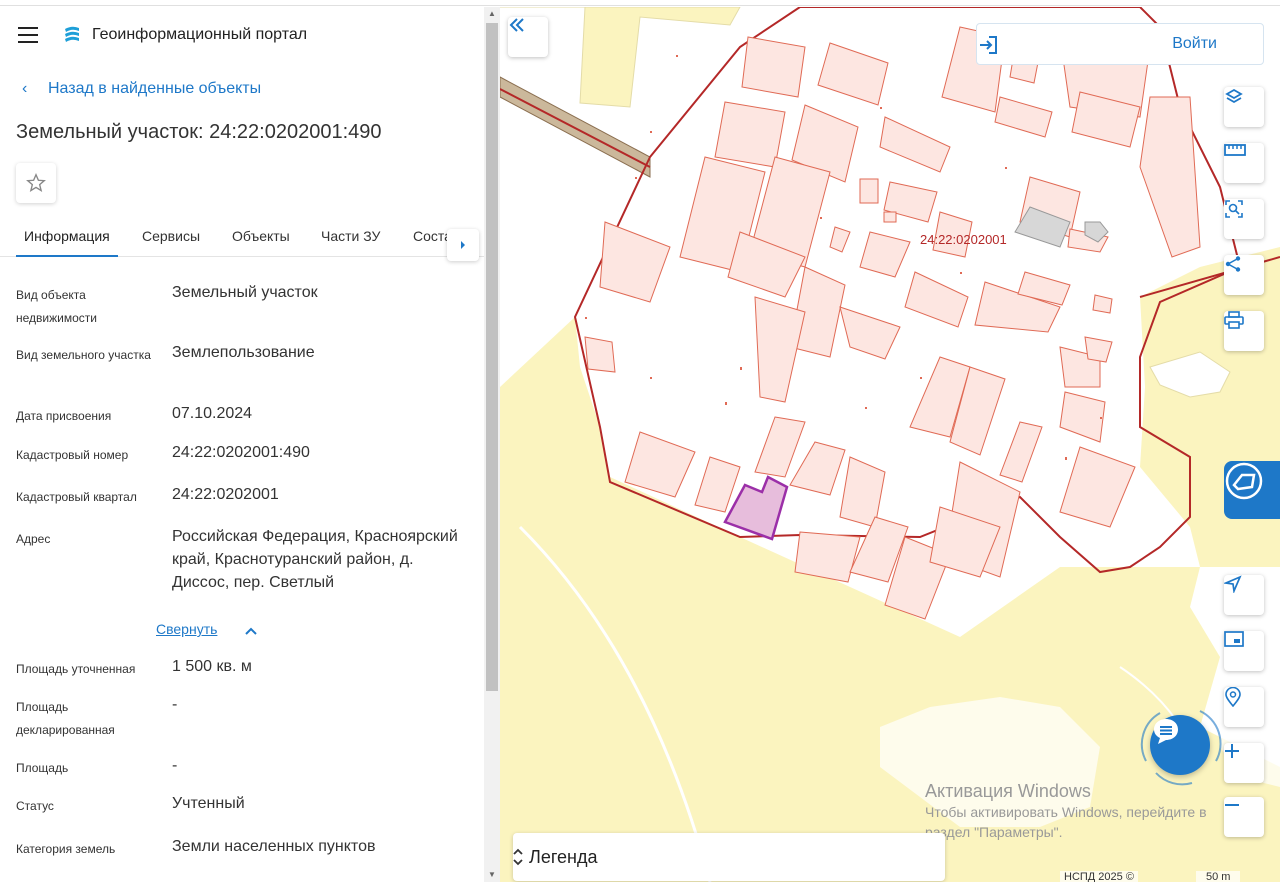 This screenshot has height=882, width=1280. I want to click on ruler-button, so click(1244, 163).